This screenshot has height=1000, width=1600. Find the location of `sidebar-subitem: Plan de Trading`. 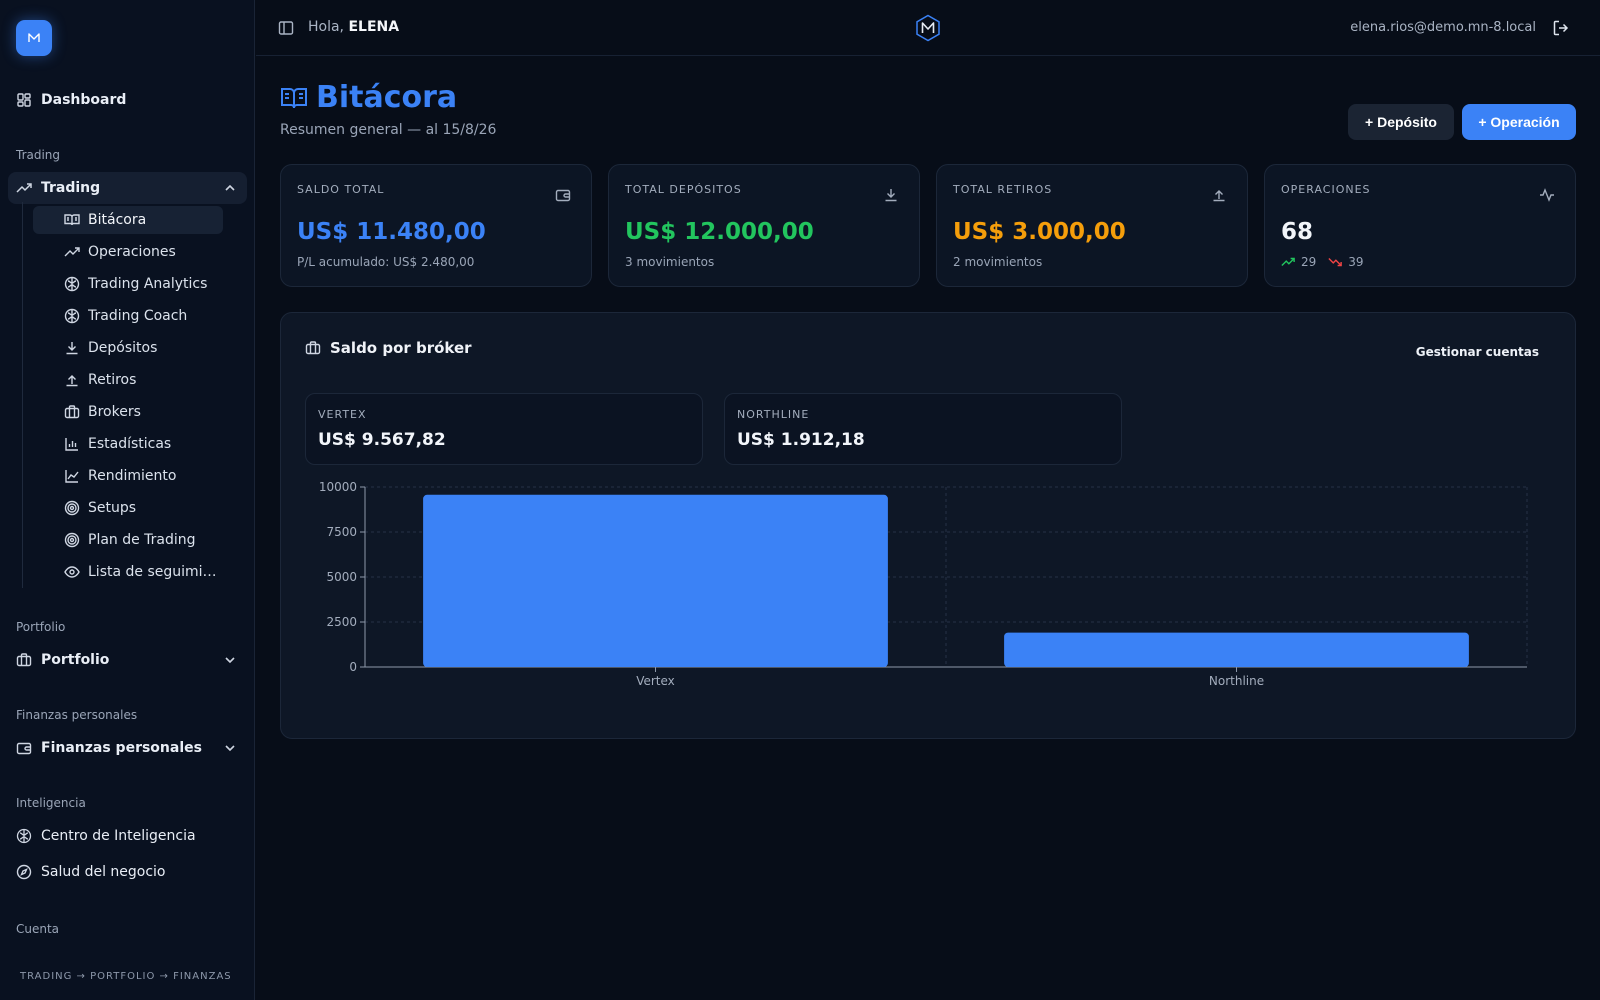

sidebar-subitem: Plan de Trading is located at coordinates (128, 540).